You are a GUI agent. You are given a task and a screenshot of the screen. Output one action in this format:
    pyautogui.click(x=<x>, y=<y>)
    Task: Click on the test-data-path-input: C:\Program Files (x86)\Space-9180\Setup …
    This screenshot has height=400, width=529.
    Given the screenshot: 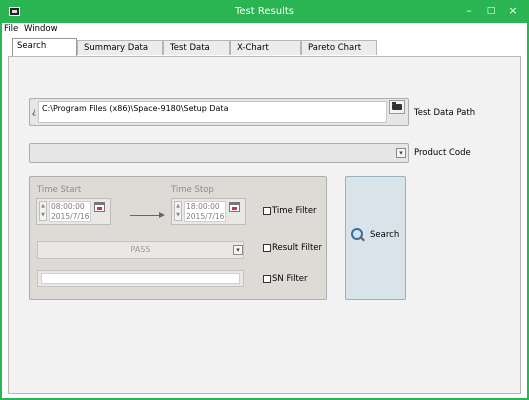 What is the action you would take?
    pyautogui.click(x=212, y=112)
    